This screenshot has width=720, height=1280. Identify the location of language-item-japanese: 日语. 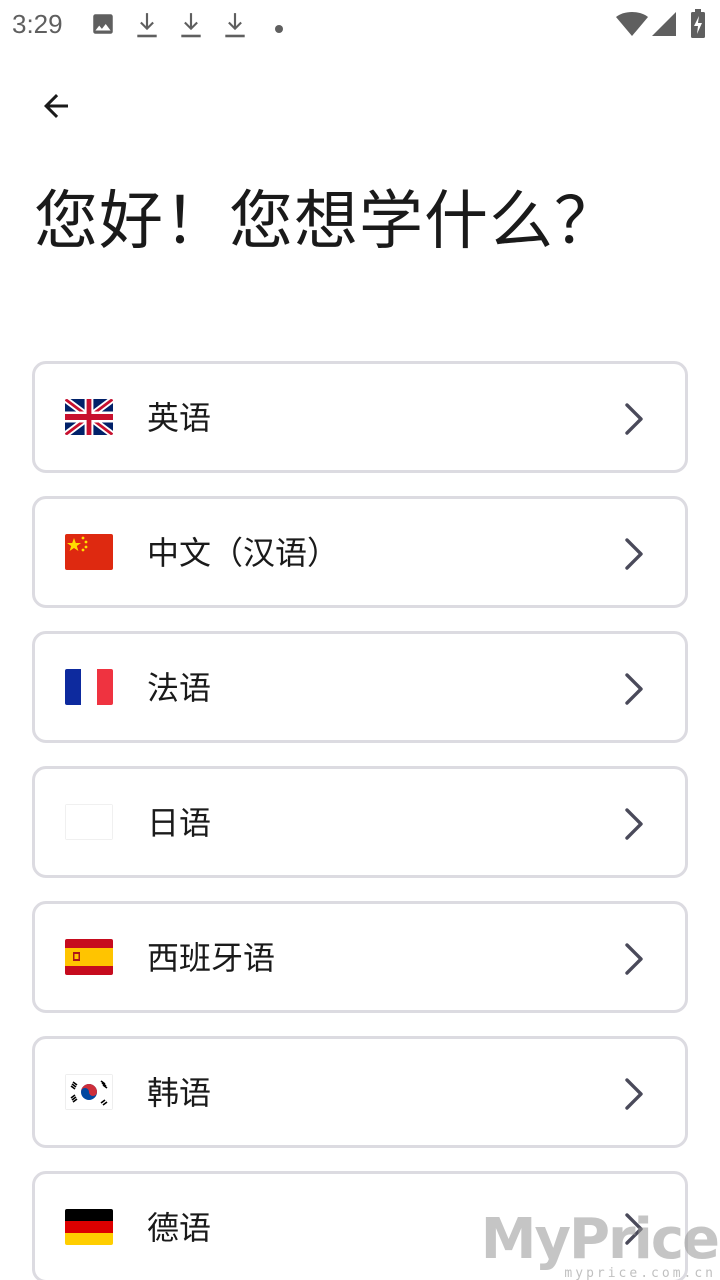
(360, 822).